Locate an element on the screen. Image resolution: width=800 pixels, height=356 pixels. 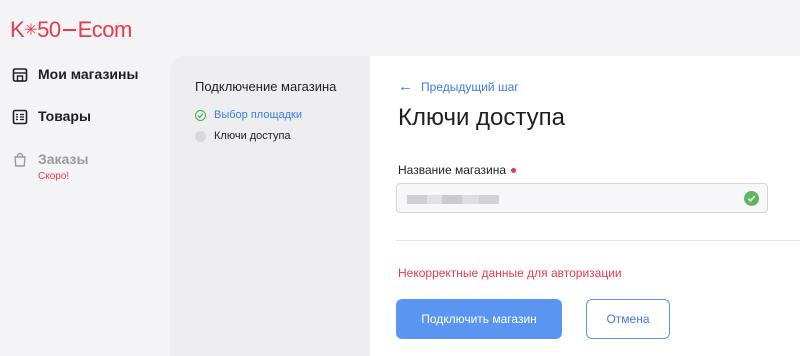
logo-k: K is located at coordinates (17, 29).